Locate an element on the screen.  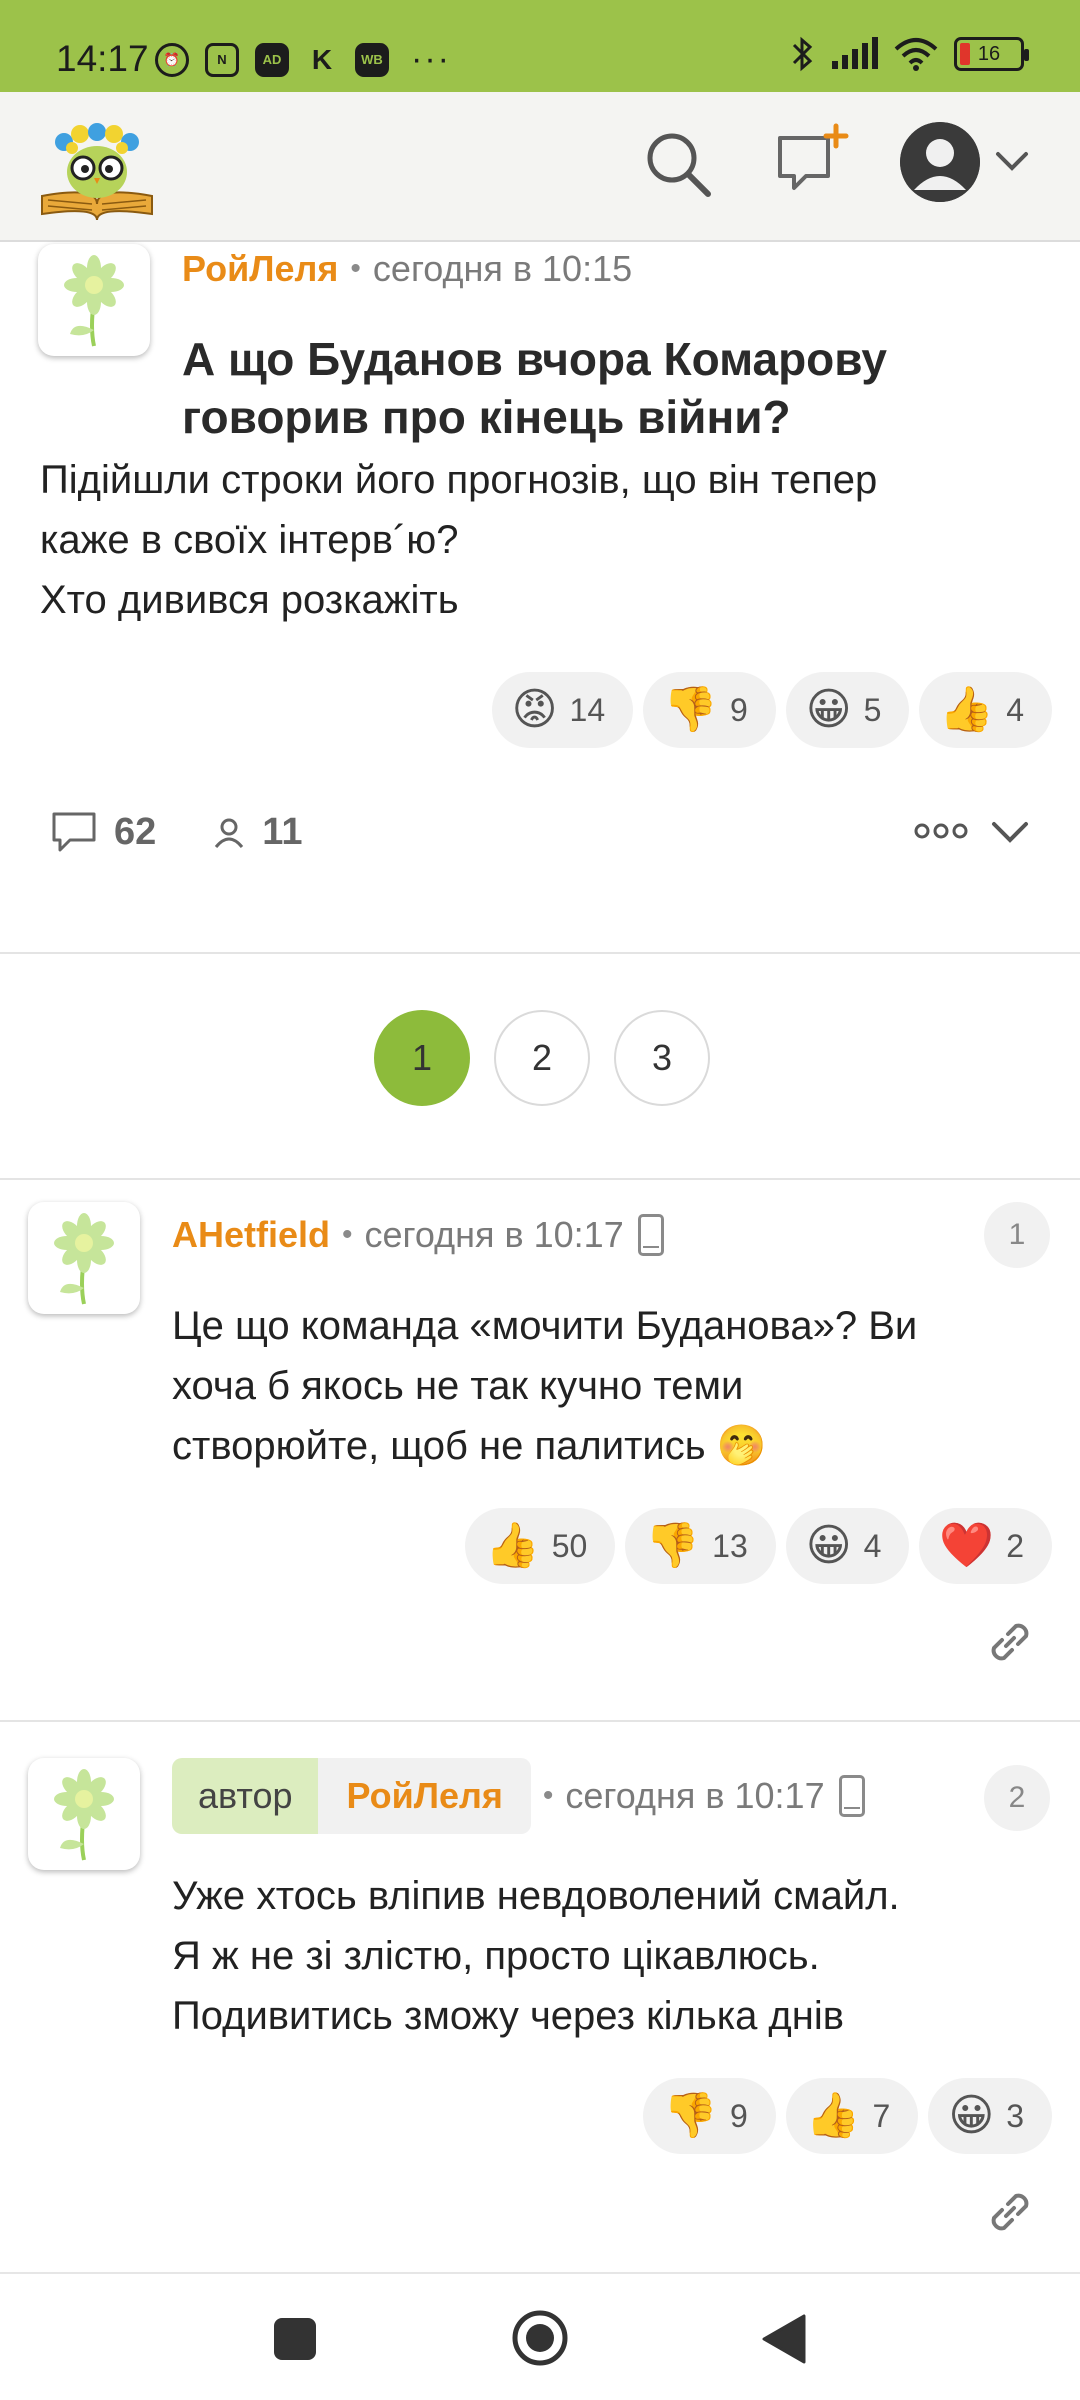
back-button is located at coordinates (784, 2339).